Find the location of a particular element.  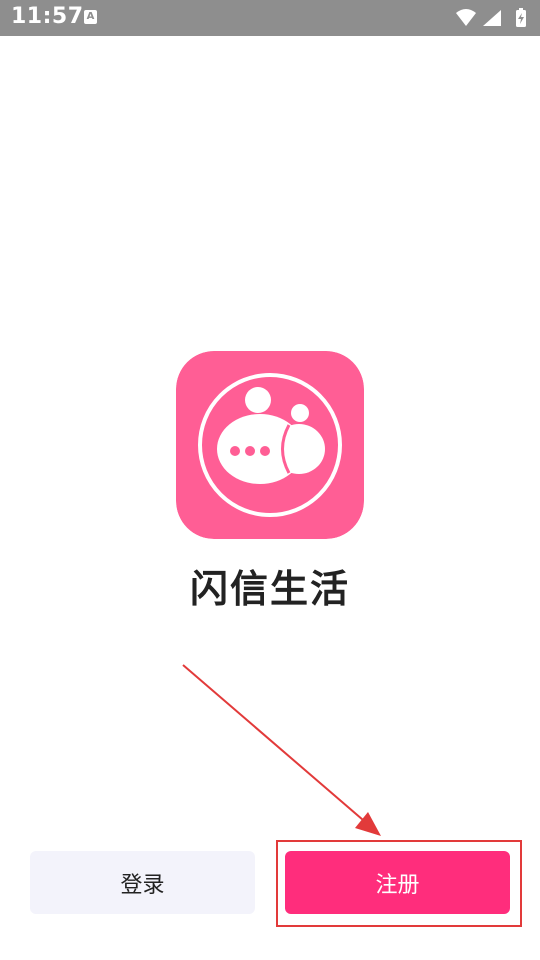

a-letter-icon: A is located at coordinates (90, 17).